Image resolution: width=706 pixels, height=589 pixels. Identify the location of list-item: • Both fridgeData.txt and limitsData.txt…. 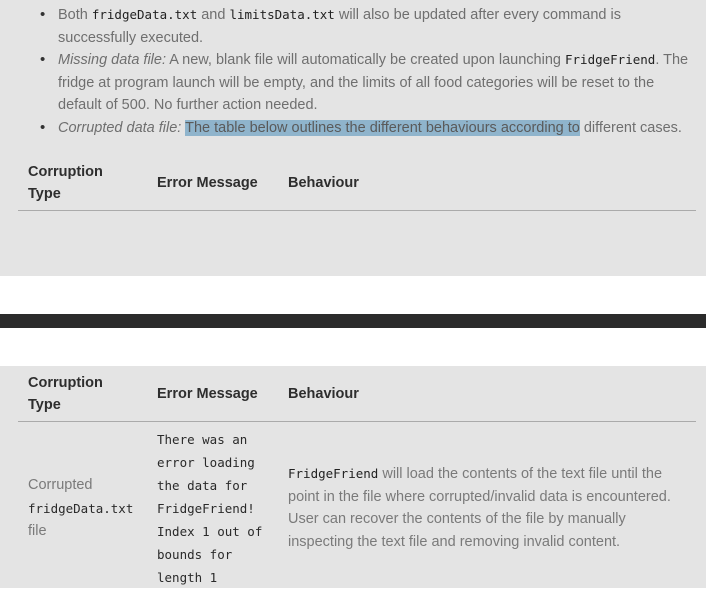
(370, 26).